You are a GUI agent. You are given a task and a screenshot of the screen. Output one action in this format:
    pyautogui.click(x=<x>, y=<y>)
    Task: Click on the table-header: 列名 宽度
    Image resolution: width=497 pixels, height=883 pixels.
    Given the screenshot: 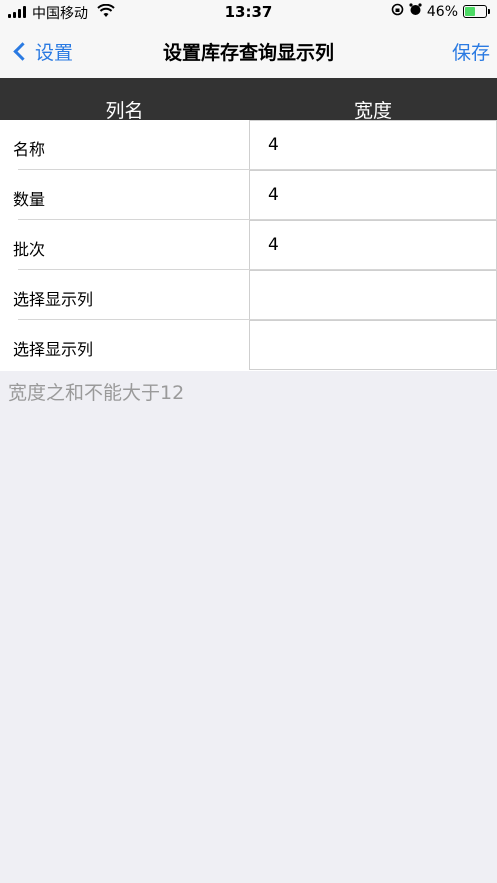 What is the action you would take?
    pyautogui.click(x=248, y=100)
    